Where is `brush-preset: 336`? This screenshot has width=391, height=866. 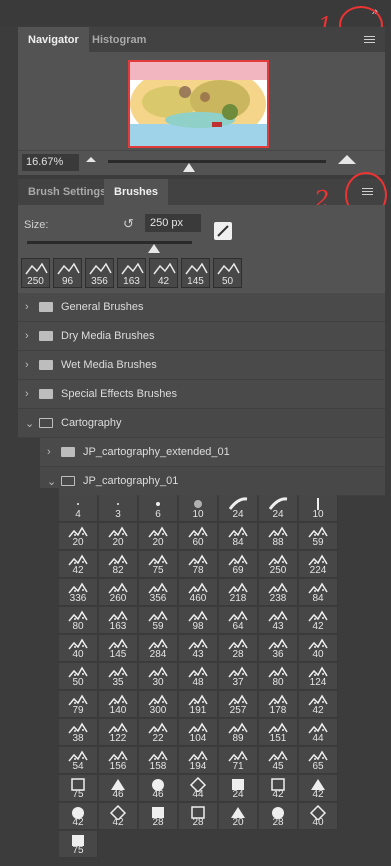 brush-preset: 336 is located at coordinates (78, 592).